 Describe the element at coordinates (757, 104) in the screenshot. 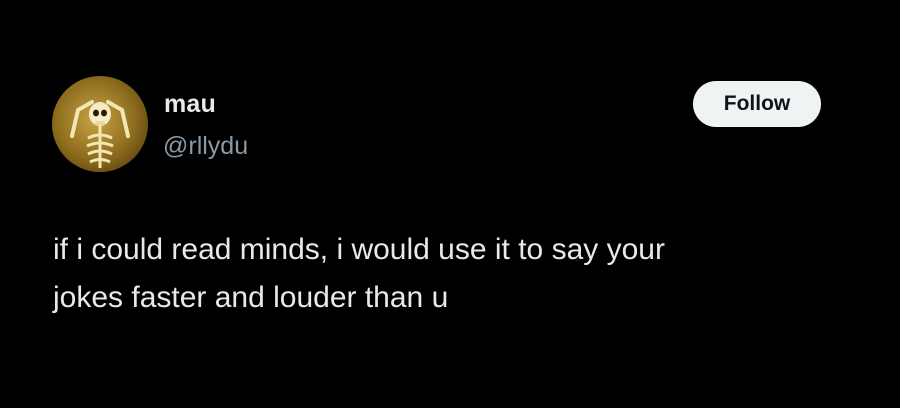

I see `follow-button: Follow` at that location.